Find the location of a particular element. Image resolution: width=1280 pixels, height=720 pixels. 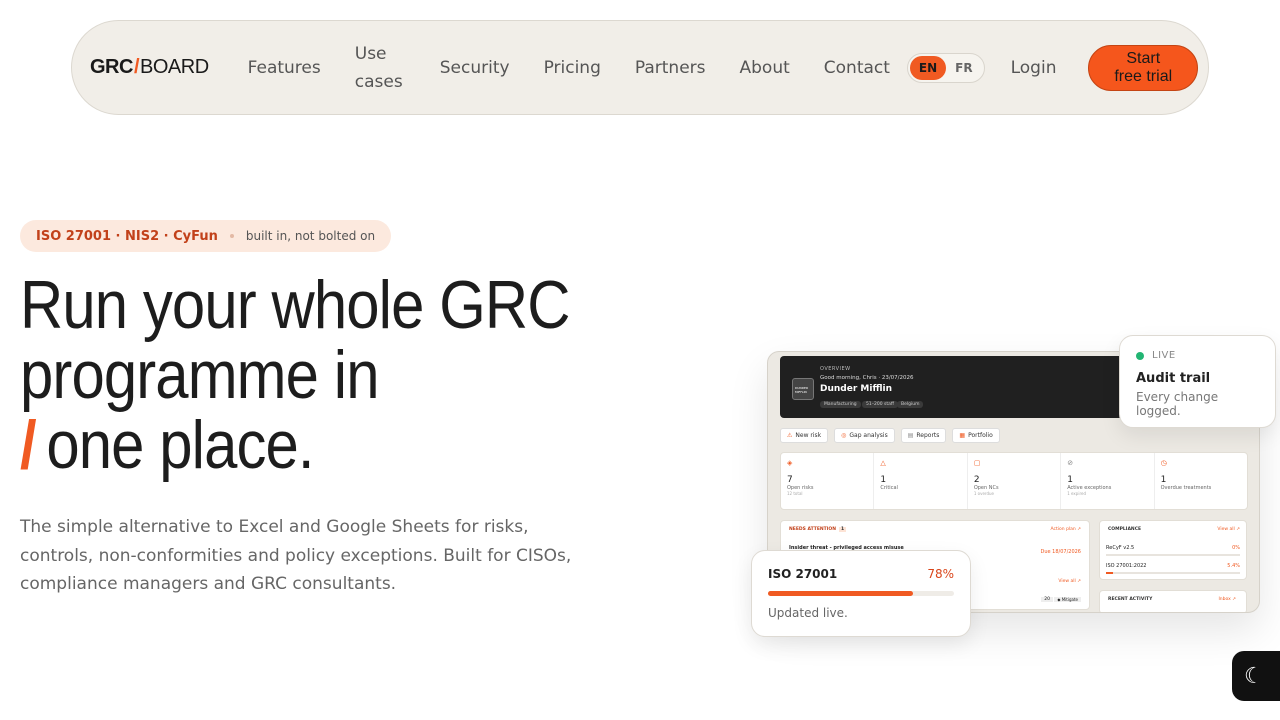

nav-link-partners: Partners is located at coordinates (670, 68).